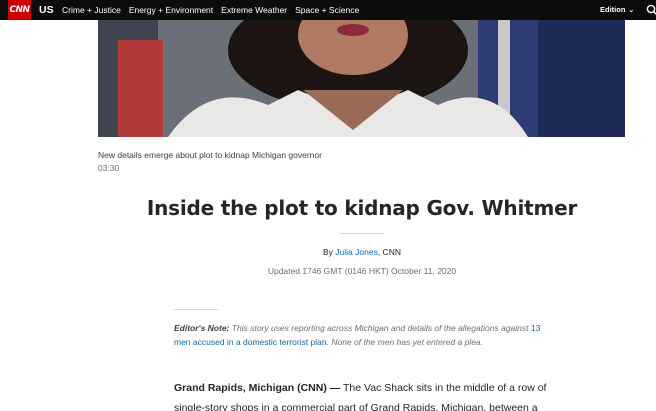  I want to click on edition-label: Edition, so click(613, 9).